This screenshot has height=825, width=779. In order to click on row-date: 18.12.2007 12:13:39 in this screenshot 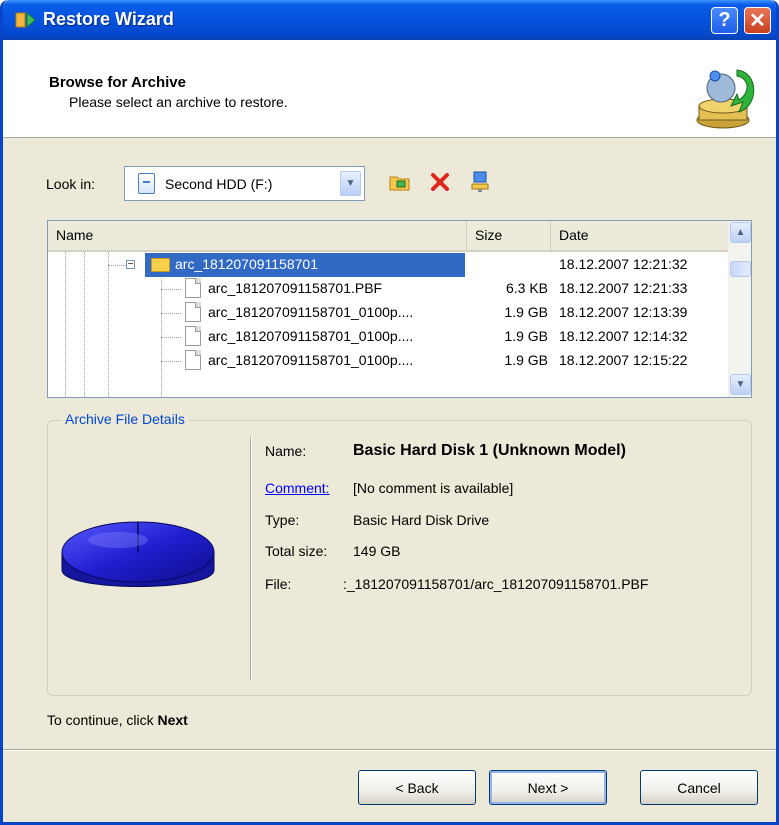, I will do `click(623, 312)`.